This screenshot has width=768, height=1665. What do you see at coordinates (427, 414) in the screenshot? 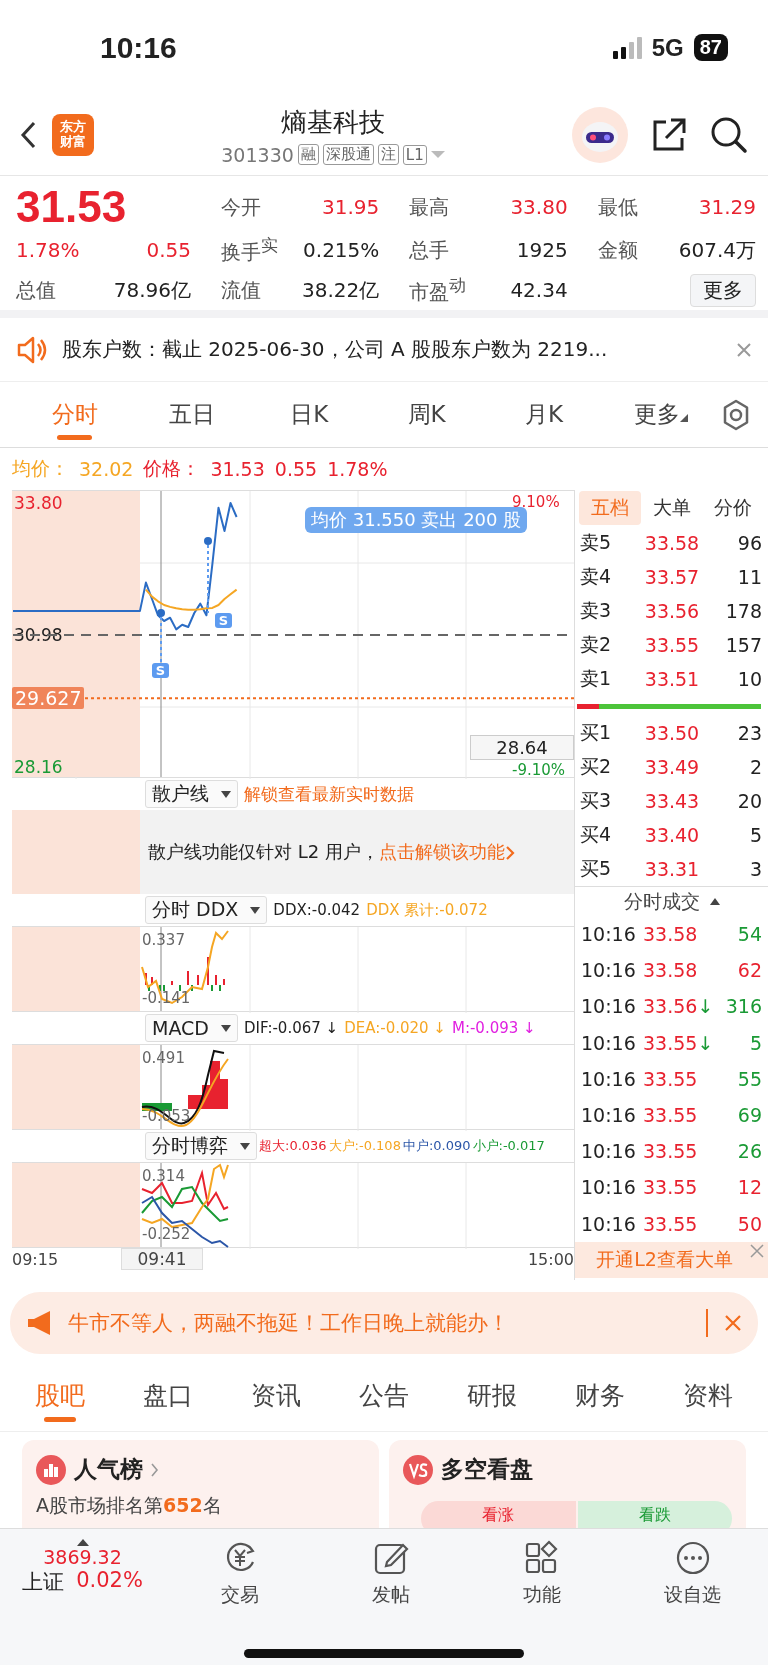
I see `chart-tab: 周K` at bounding box center [427, 414].